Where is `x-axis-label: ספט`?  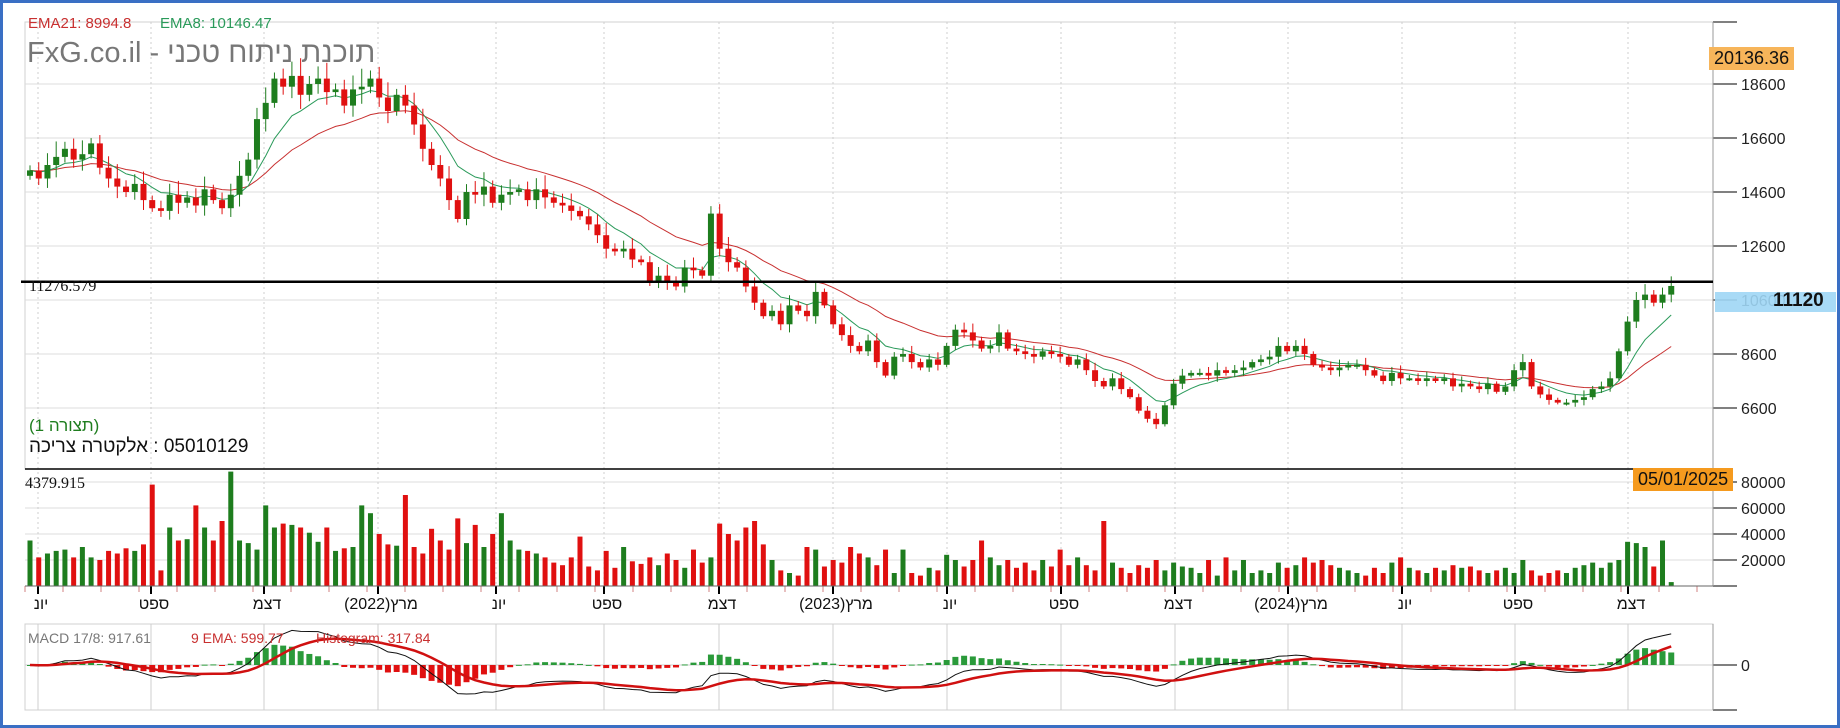 x-axis-label: ספט is located at coordinates (154, 604).